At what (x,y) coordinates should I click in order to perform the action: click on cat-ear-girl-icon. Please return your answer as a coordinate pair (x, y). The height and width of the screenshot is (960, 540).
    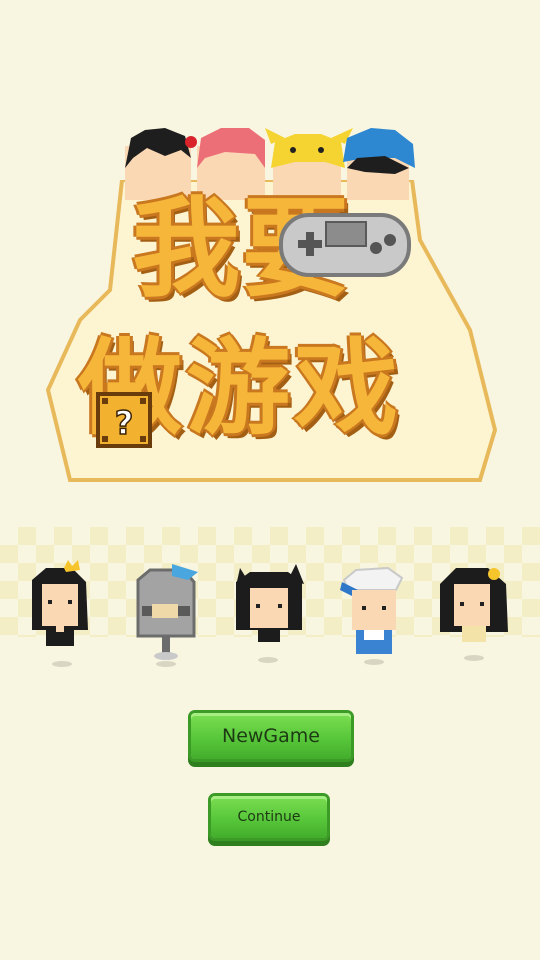
    Looking at the image, I should click on (272, 615).